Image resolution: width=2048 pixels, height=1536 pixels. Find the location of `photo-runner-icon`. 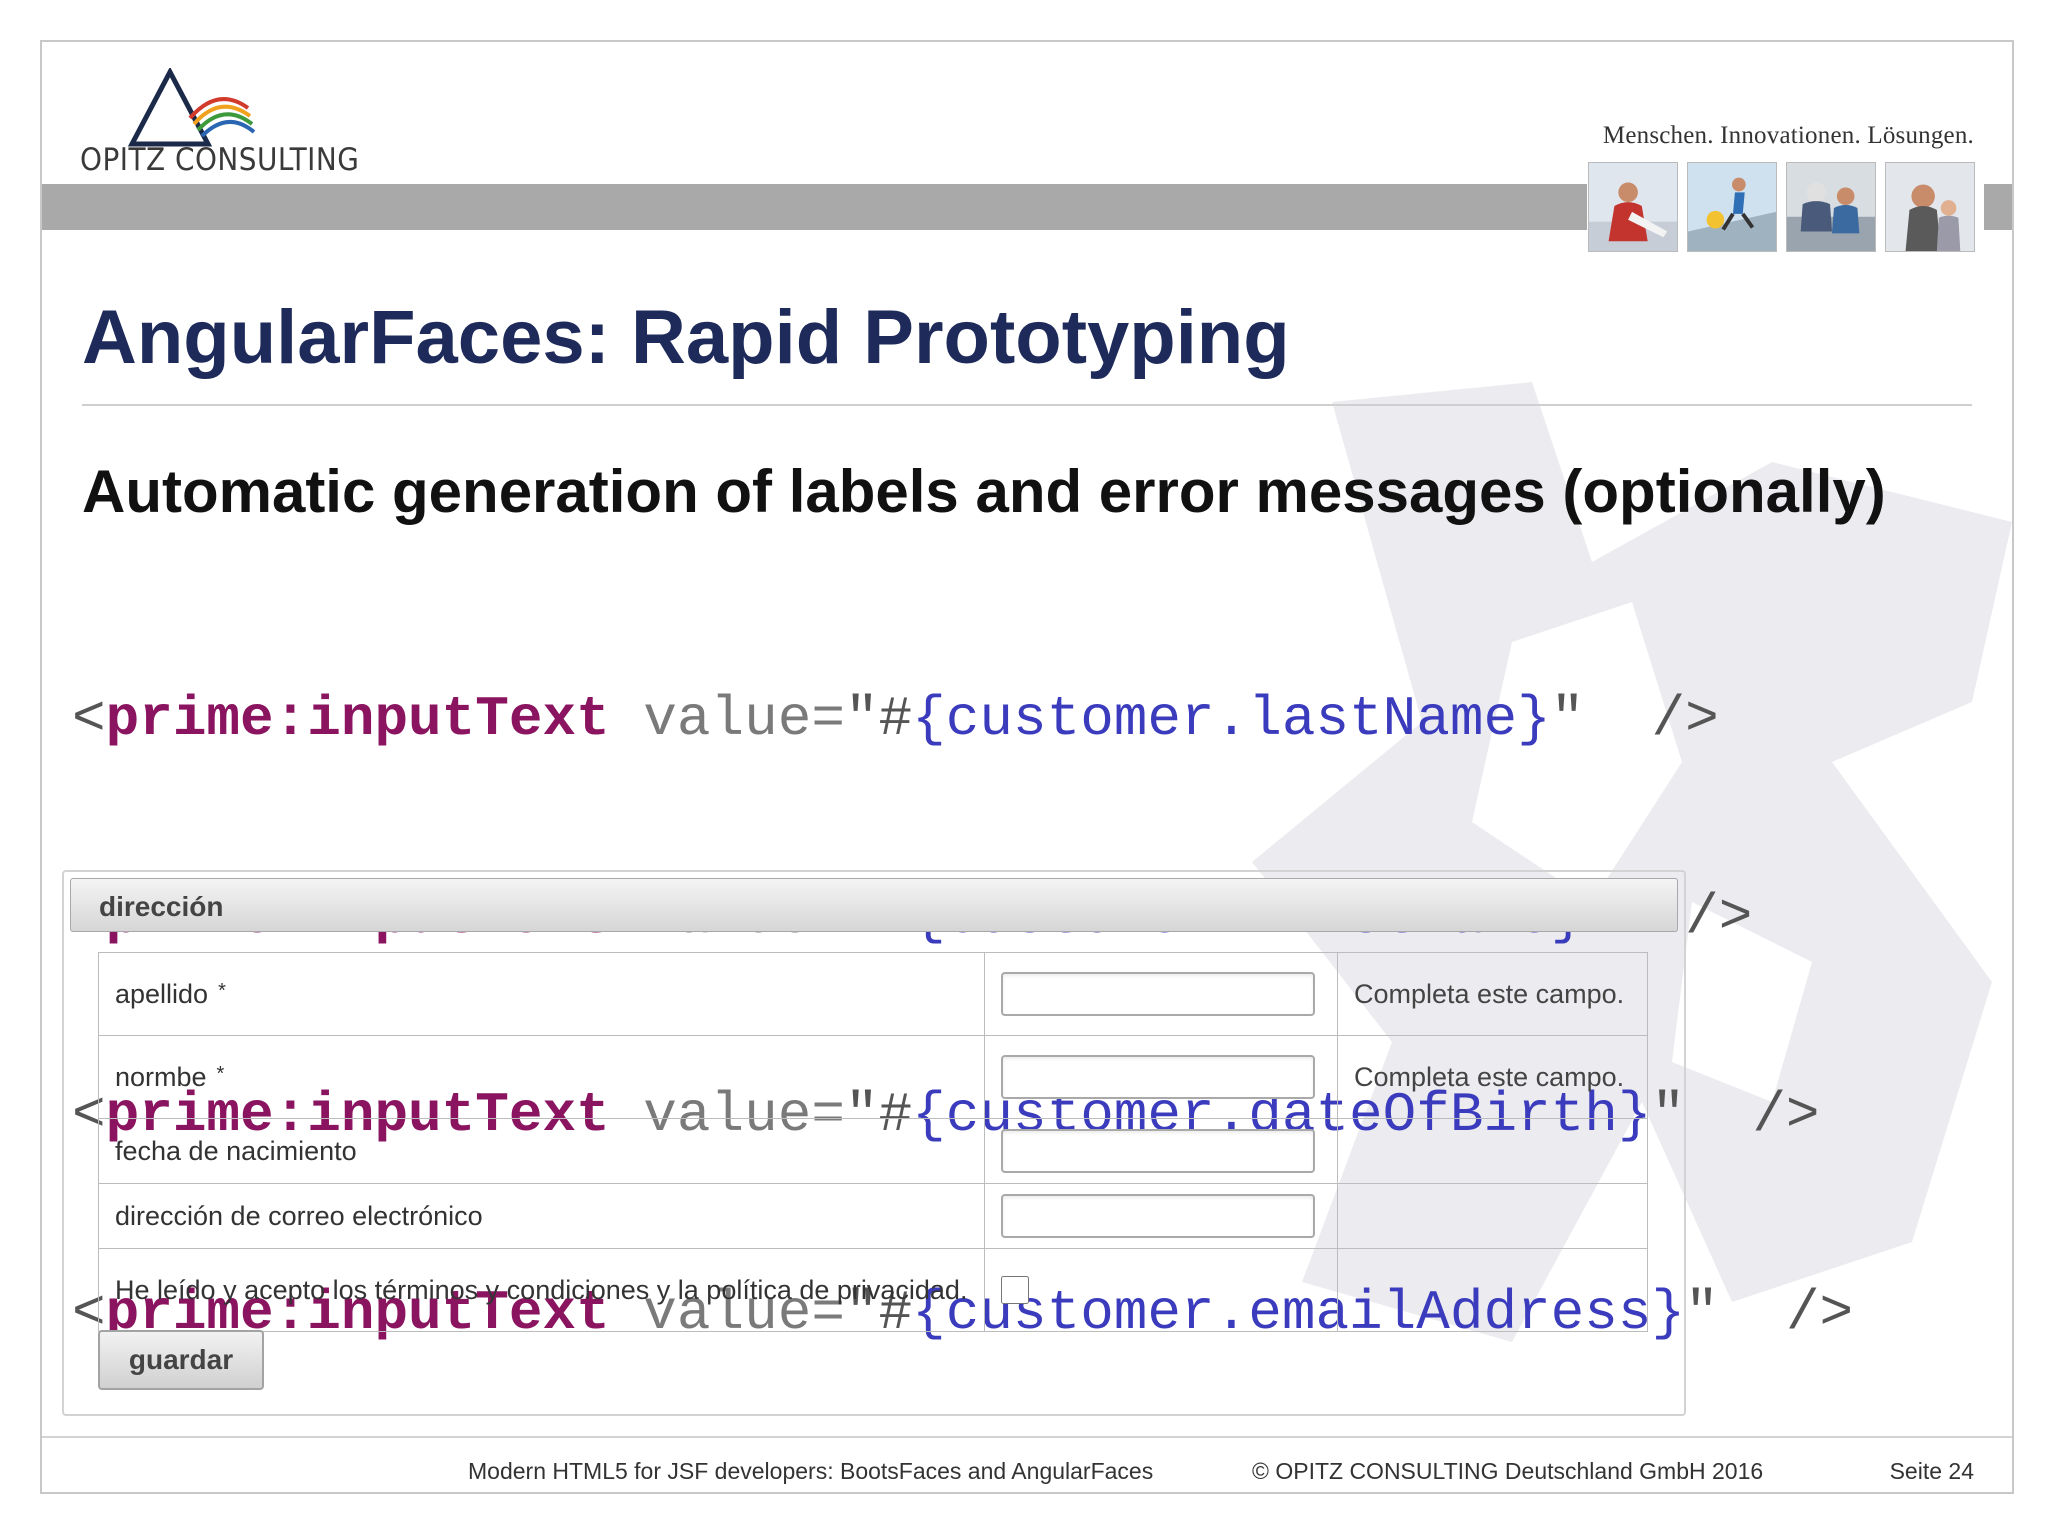

photo-runner-icon is located at coordinates (1732, 207).